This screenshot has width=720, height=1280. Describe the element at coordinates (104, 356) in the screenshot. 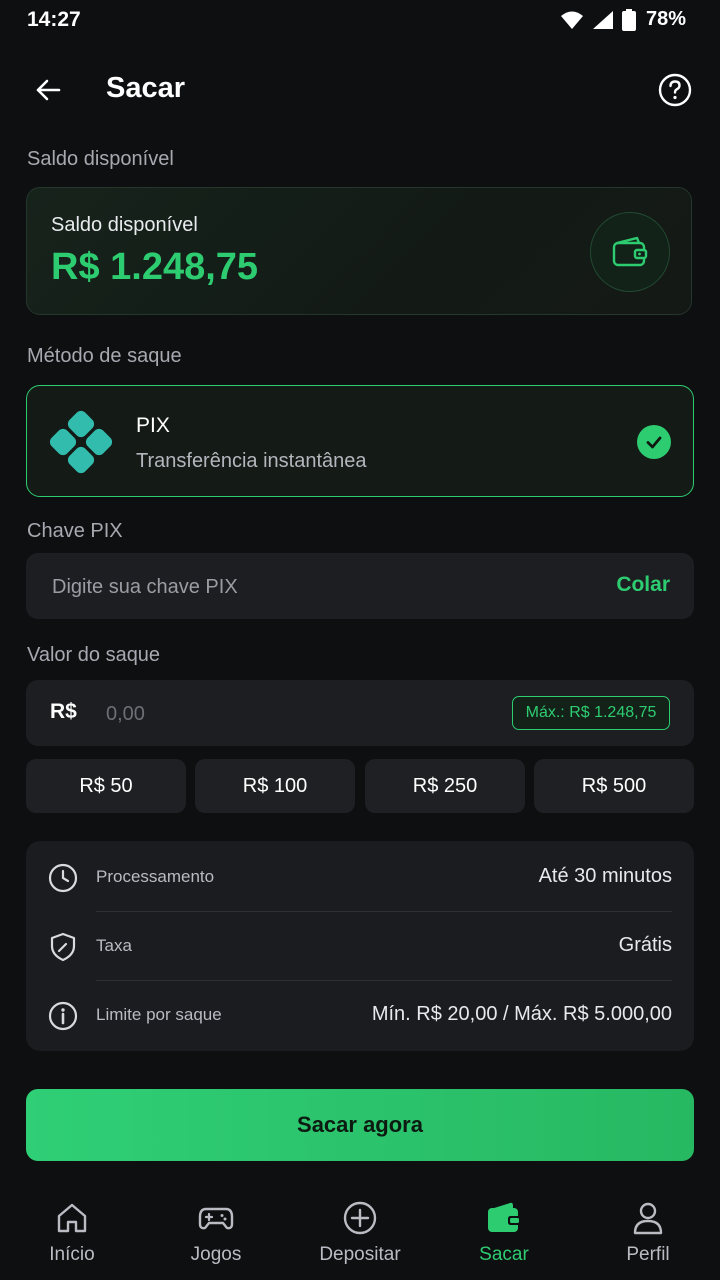

I see `method-section-label: Método de saque` at that location.